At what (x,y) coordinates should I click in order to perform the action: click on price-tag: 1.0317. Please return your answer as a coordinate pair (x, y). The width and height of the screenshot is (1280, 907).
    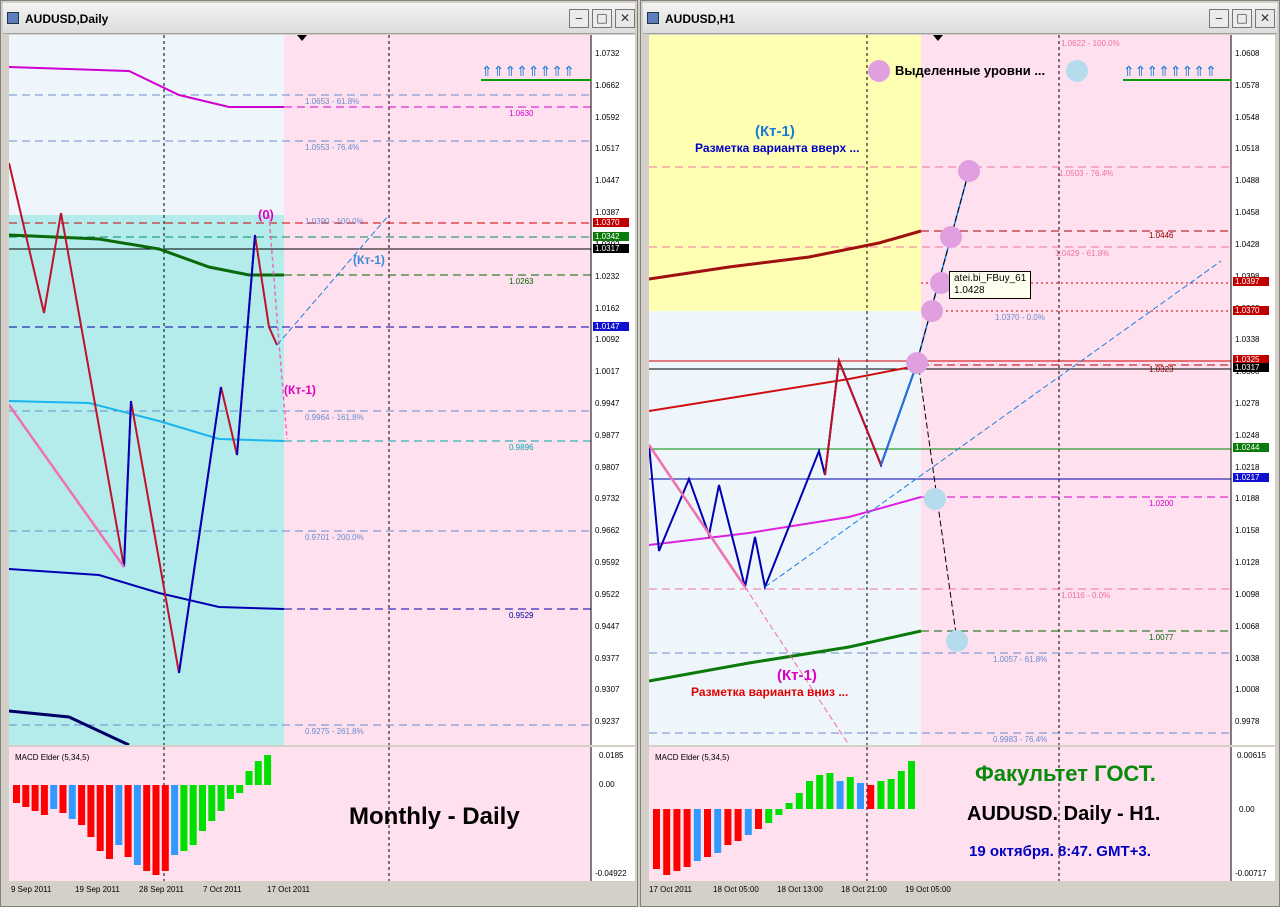
    Looking at the image, I should click on (1251, 367).